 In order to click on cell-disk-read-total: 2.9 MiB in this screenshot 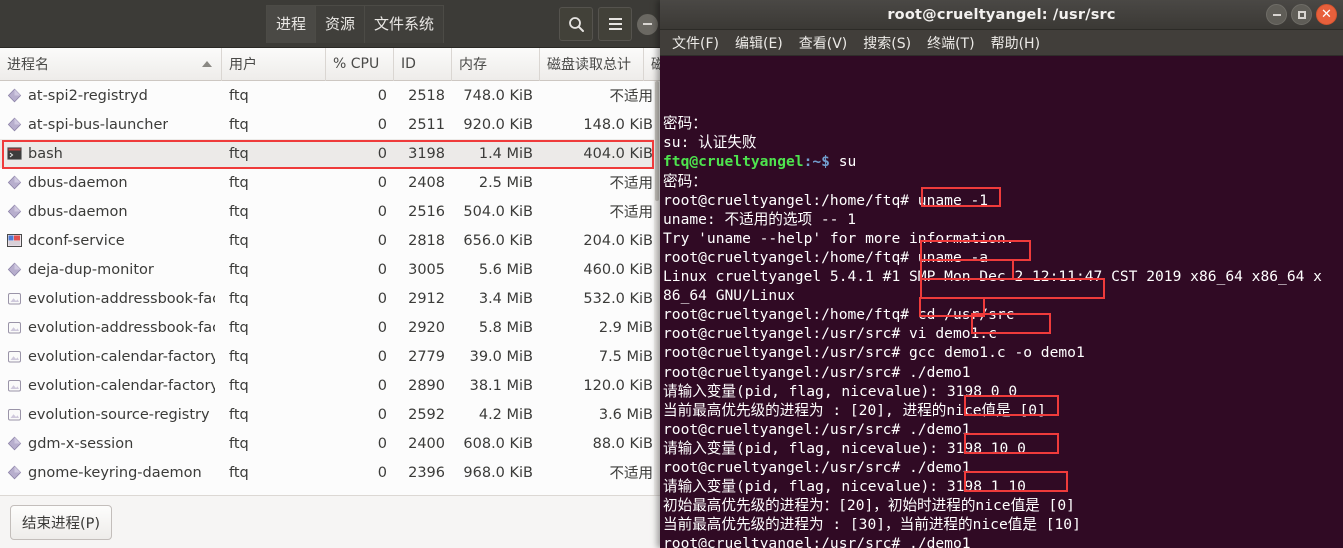, I will do `click(625, 327)`.